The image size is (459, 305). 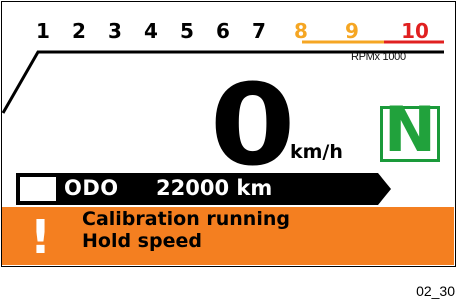 I want to click on exclamation-icon: !, so click(x=40, y=237).